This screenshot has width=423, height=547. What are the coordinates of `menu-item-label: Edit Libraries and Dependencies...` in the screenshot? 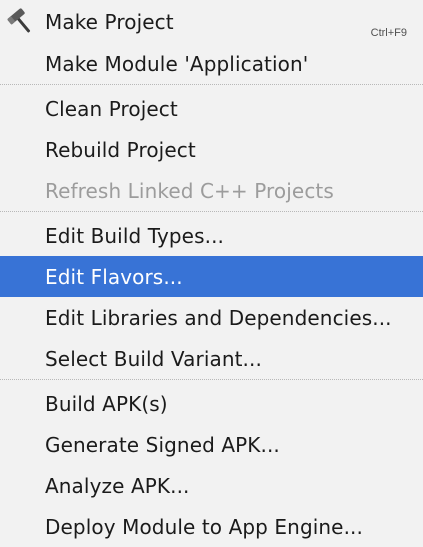 It's located at (218, 317).